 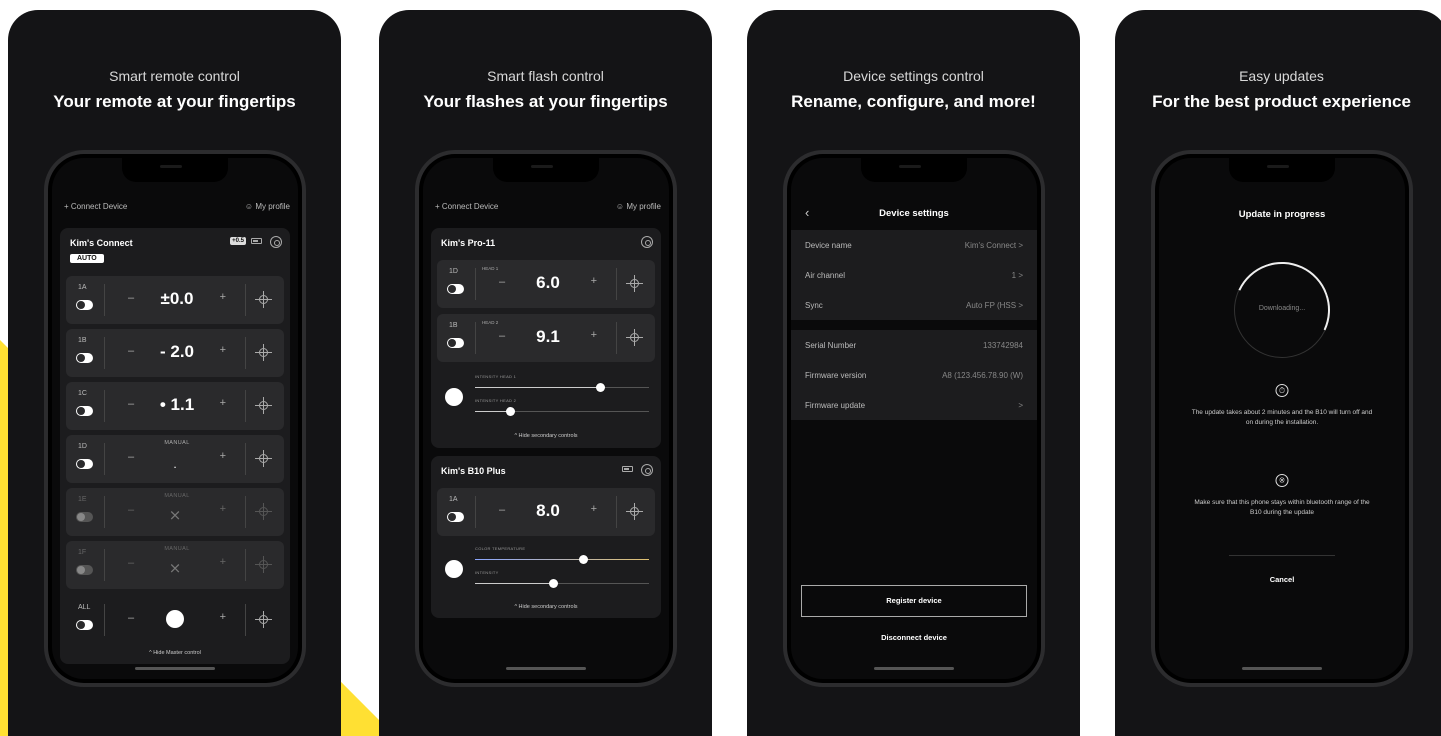 I want to click on power-value: 8.0, so click(x=548, y=510).